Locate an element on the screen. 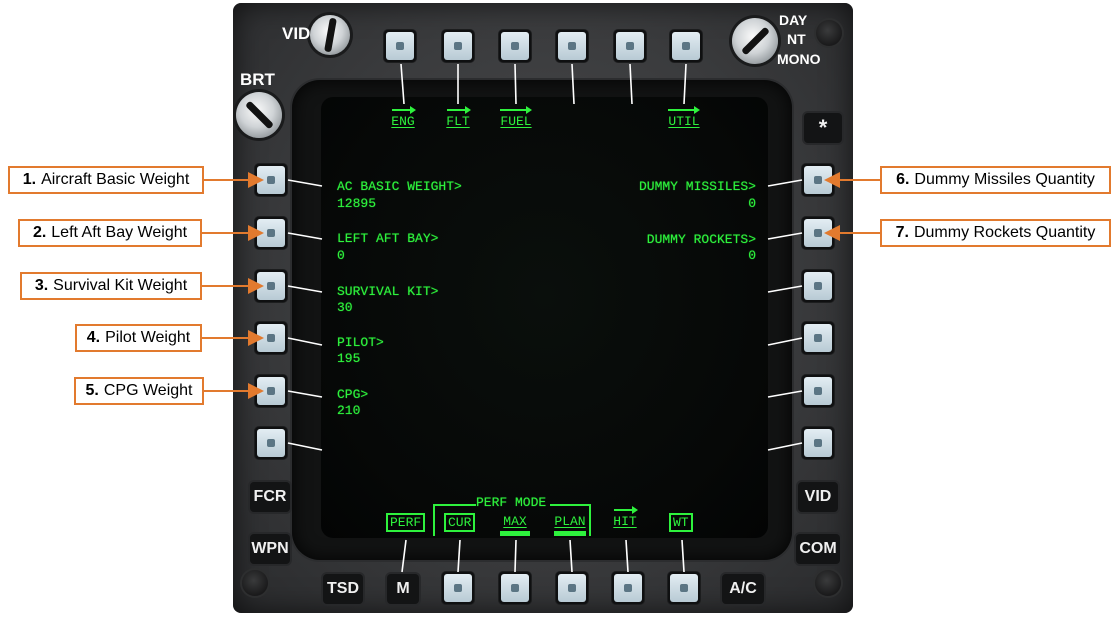 The image size is (1115, 627). dummy-rockets-value: 0 is located at coordinates (752, 255).